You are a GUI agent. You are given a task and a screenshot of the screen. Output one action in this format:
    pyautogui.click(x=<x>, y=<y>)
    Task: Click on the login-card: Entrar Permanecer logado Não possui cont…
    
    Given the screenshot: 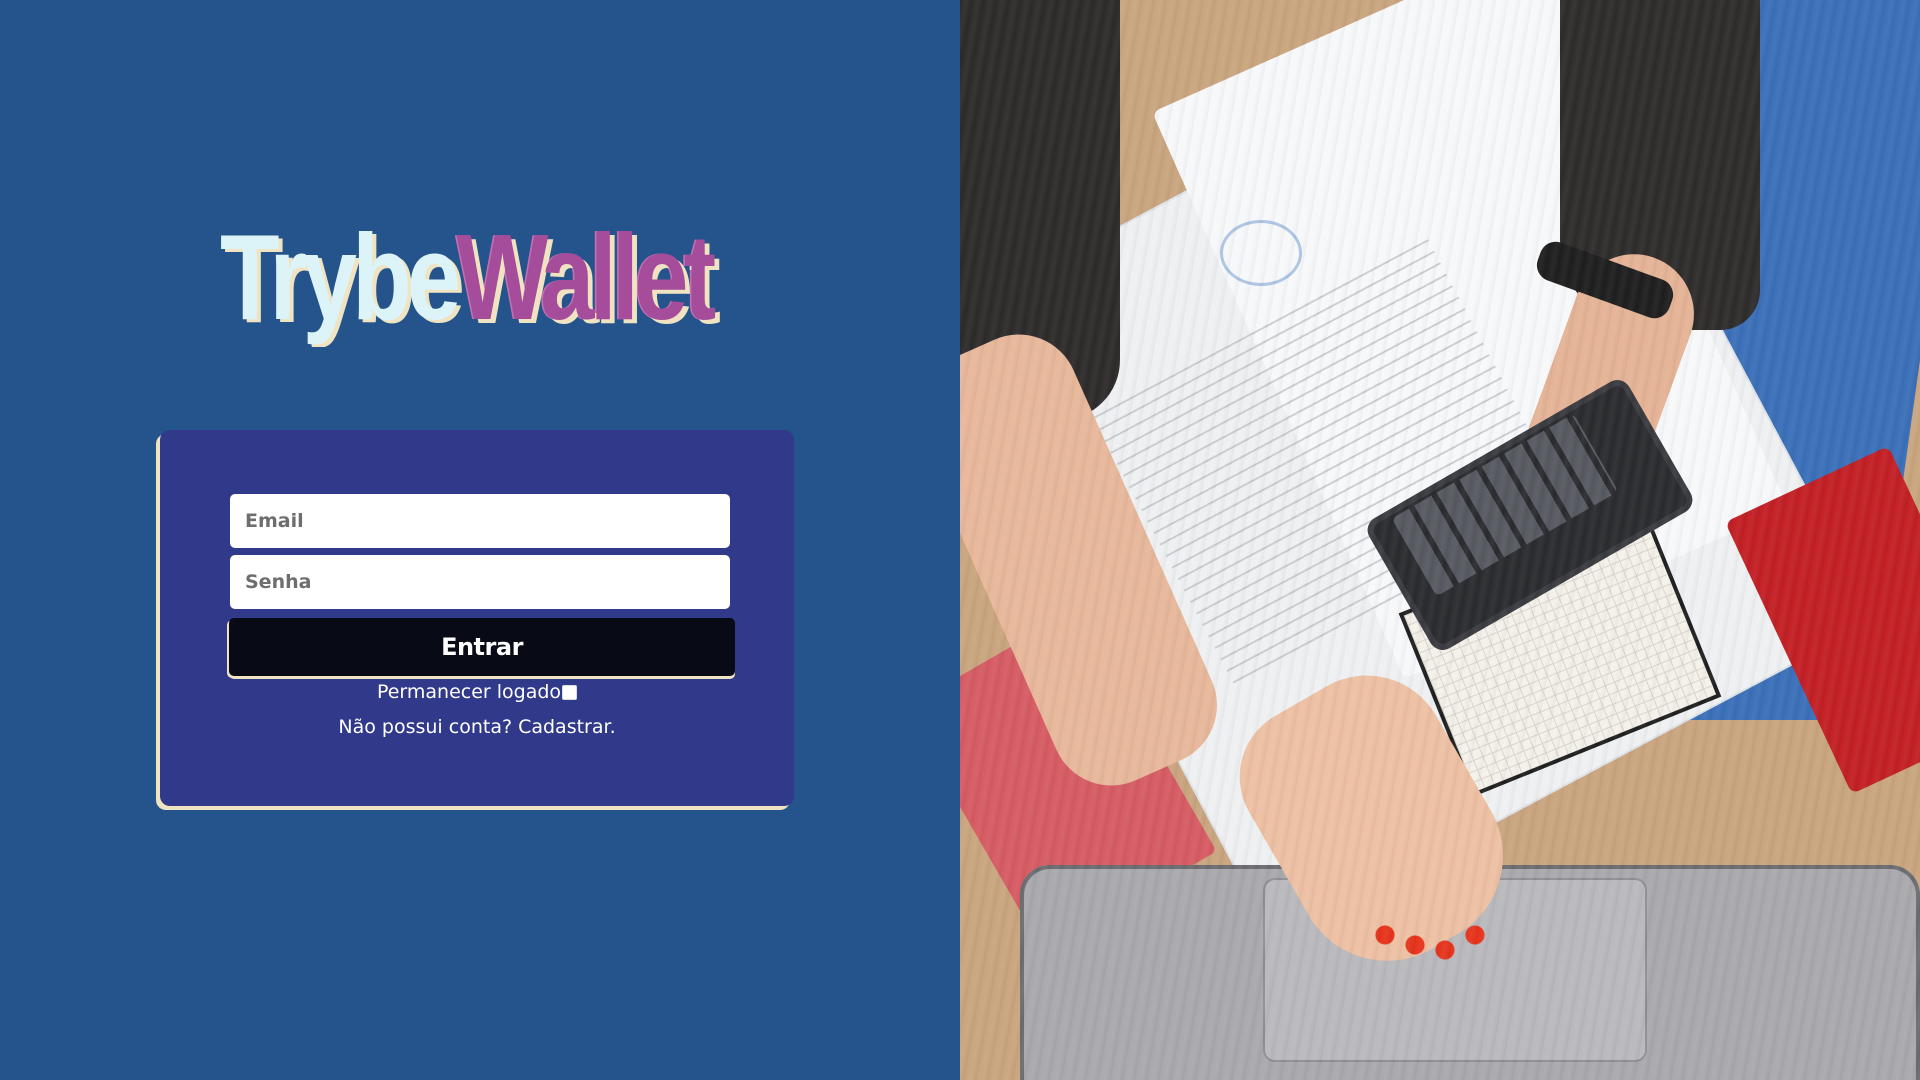 What is the action you would take?
    pyautogui.click(x=477, y=618)
    